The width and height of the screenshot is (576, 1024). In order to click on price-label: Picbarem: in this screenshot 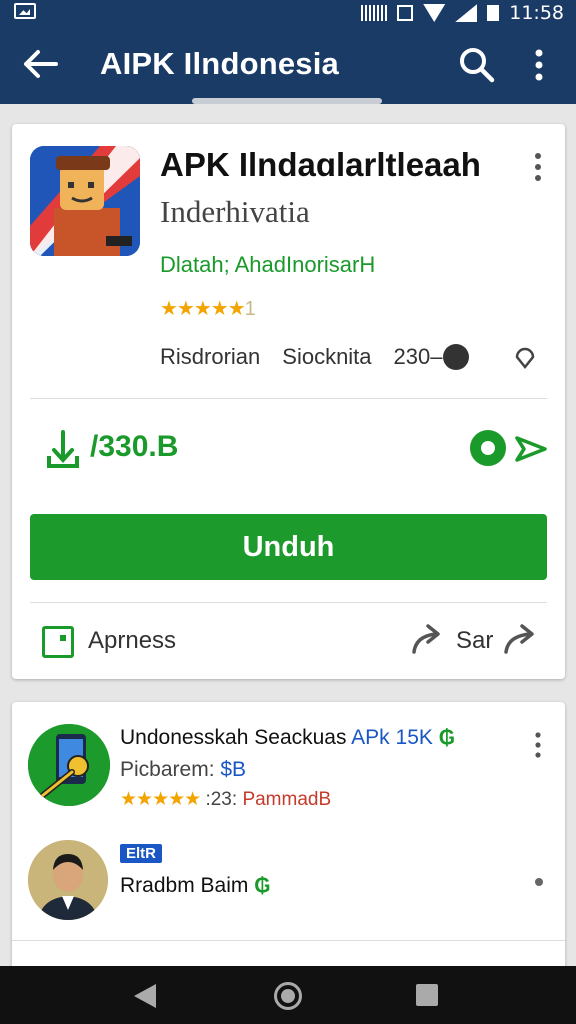, I will do `click(167, 769)`.